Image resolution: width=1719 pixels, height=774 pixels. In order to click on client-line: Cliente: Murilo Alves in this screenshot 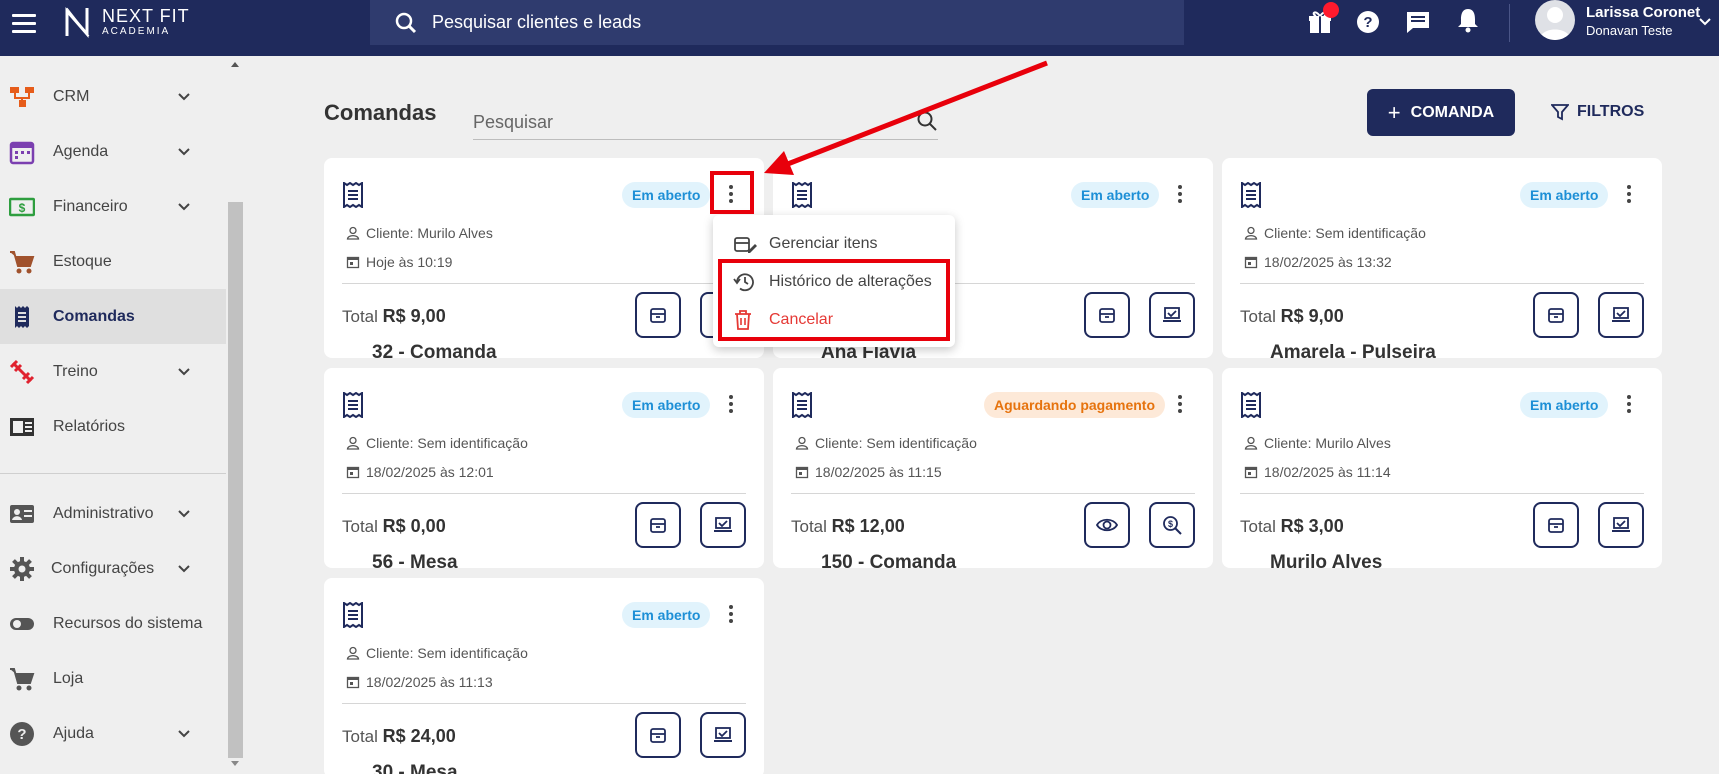, I will do `click(1317, 443)`.